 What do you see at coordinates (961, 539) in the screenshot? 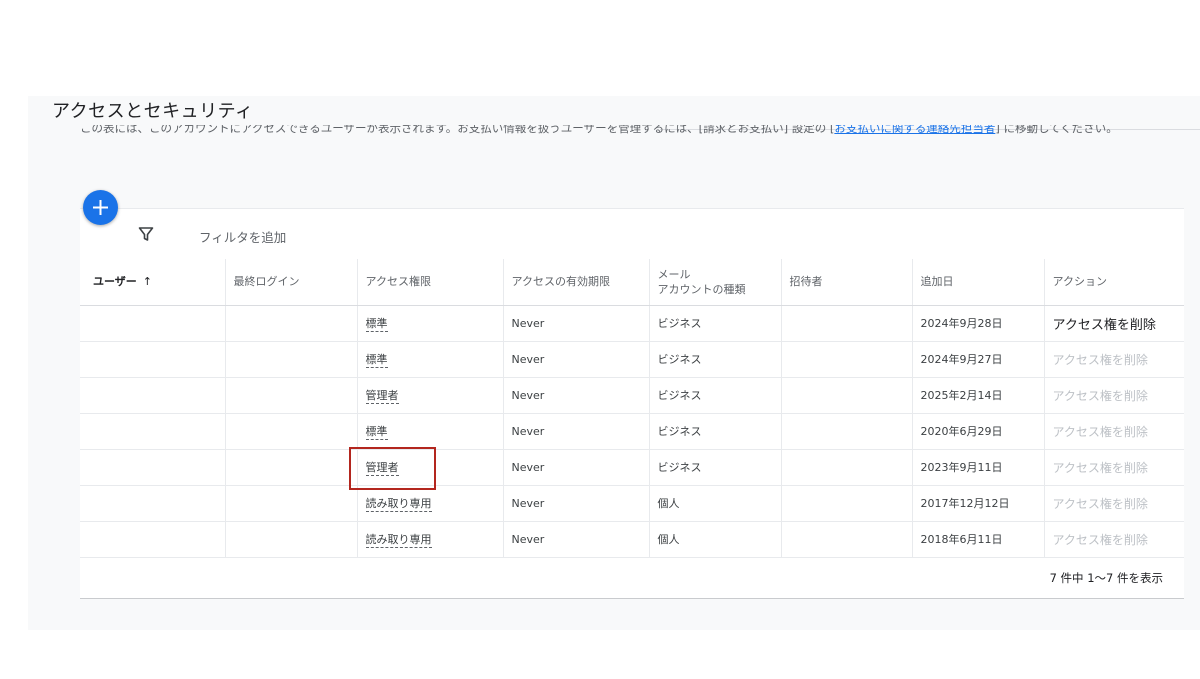
I see `cell-added-text: 2018年6月11日` at bounding box center [961, 539].